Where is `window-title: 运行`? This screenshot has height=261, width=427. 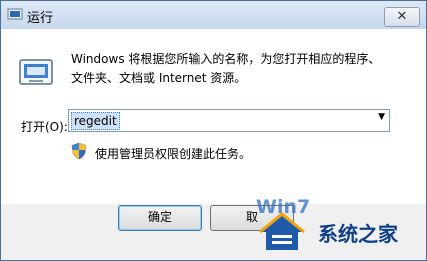
window-title: 运行 is located at coordinates (40, 18).